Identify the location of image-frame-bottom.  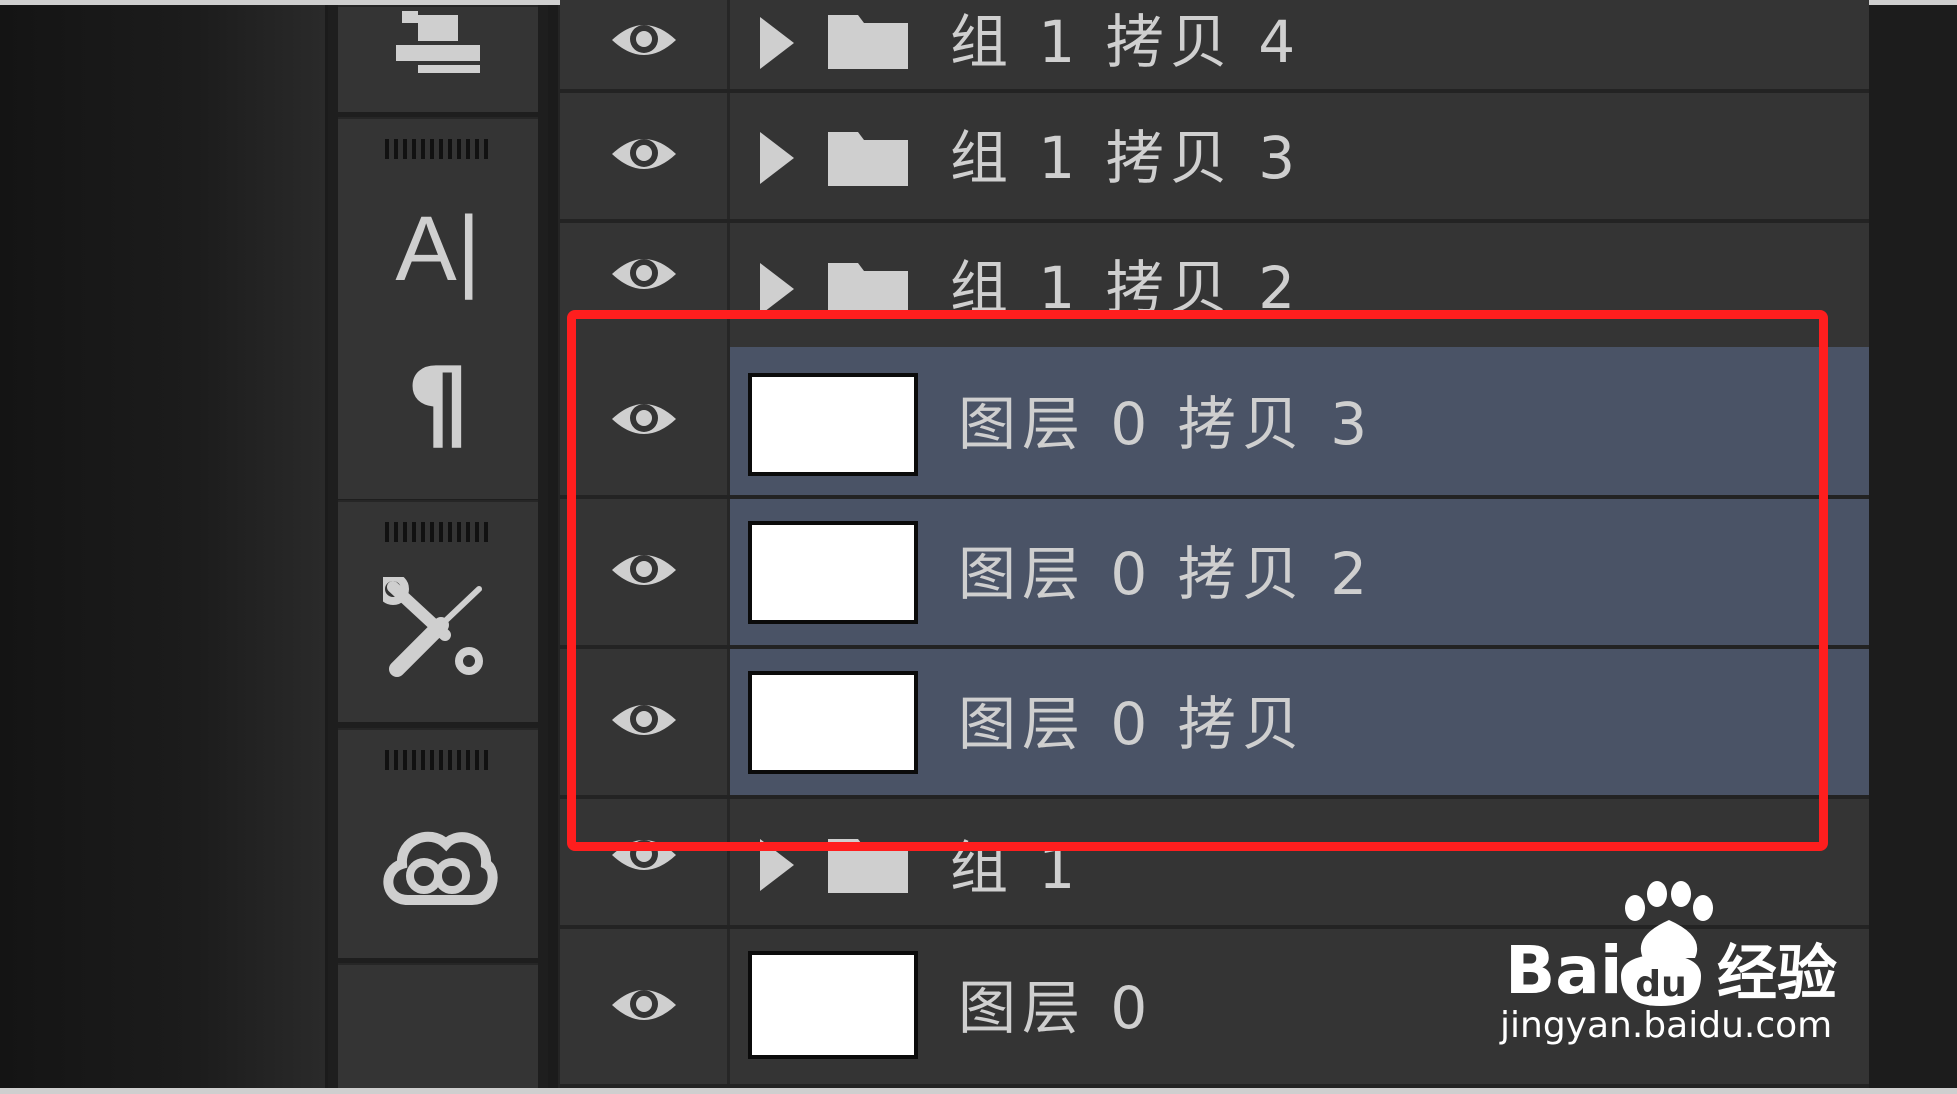
(978, 1091).